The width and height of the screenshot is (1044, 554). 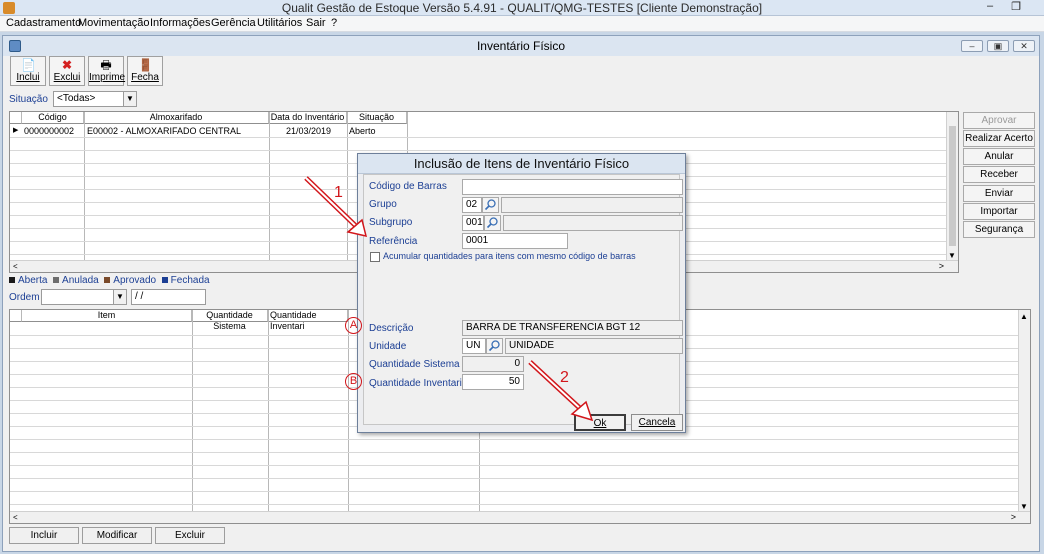 What do you see at coordinates (1024, 46) in the screenshot?
I see `child-close-button: ✕` at bounding box center [1024, 46].